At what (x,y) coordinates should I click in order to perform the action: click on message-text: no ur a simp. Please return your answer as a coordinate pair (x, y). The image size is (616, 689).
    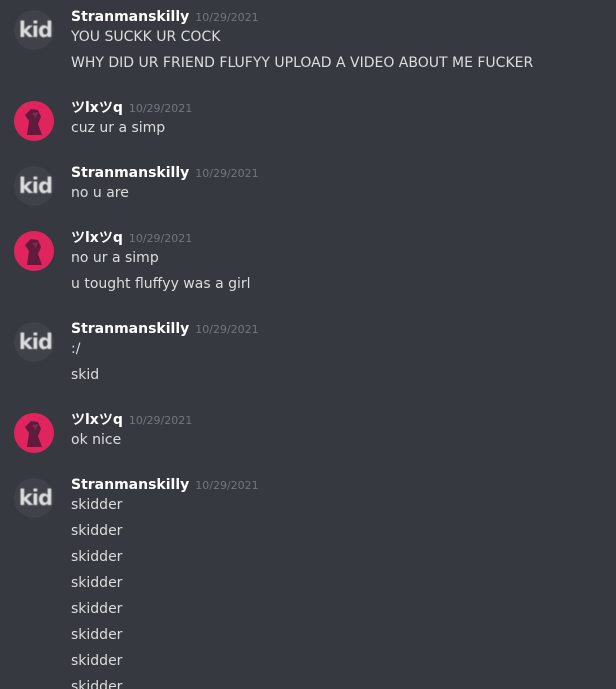
    Looking at the image, I should click on (115, 258).